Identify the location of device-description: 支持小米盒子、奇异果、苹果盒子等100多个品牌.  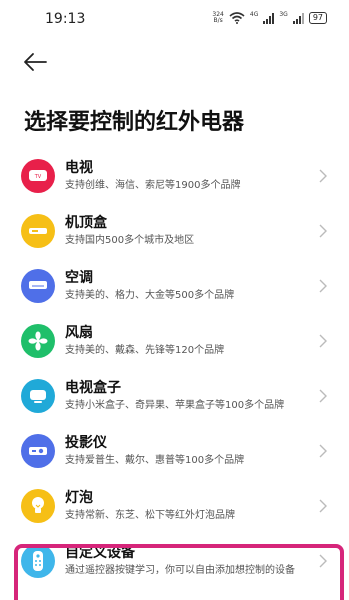
(175, 405).